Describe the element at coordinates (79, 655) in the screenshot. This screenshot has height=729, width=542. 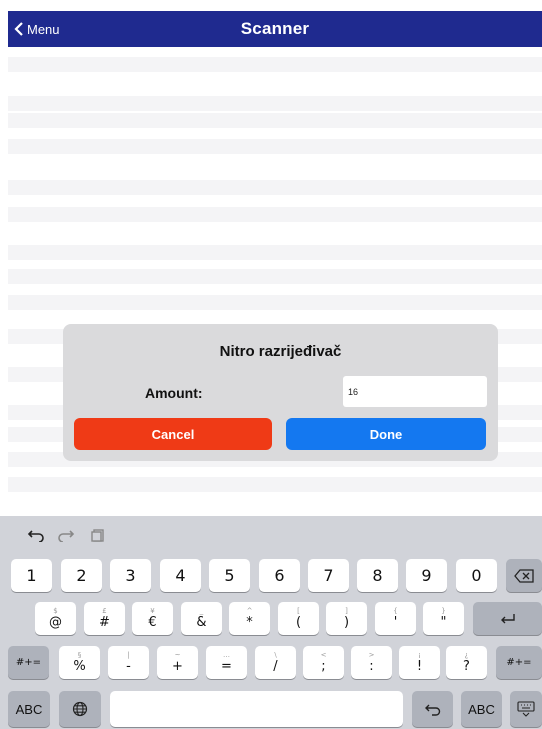
I see `key-alt-char: §` at that location.